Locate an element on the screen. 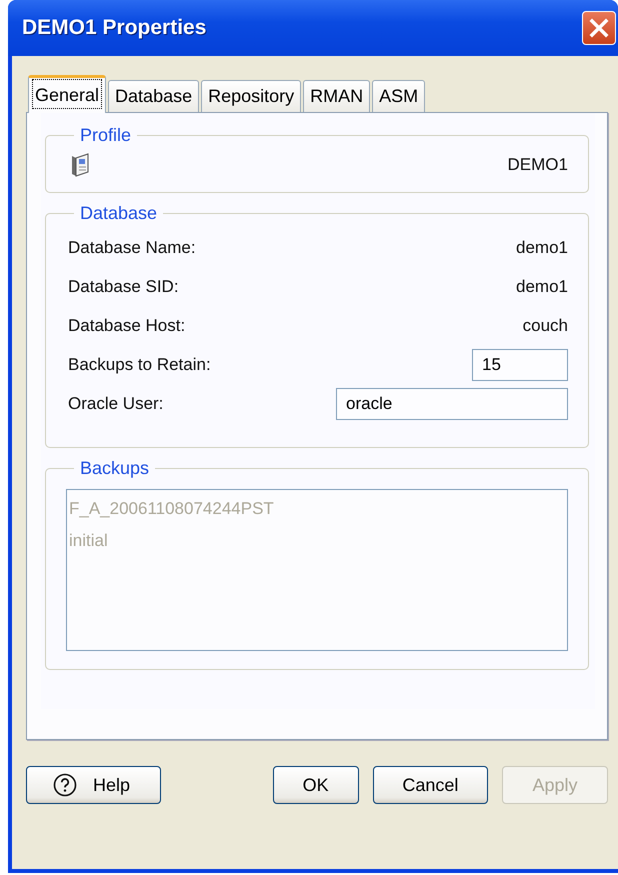 The height and width of the screenshot is (875, 618). field-label: Backups to Retain: is located at coordinates (139, 364).